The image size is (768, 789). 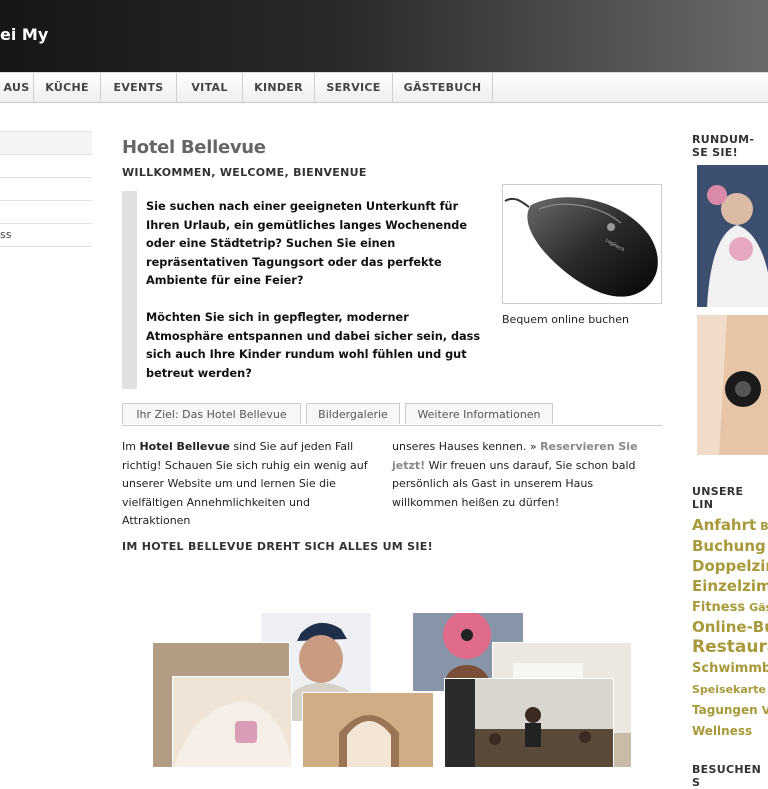 I want to click on welcome-text-start: Im, so click(x=131, y=446).